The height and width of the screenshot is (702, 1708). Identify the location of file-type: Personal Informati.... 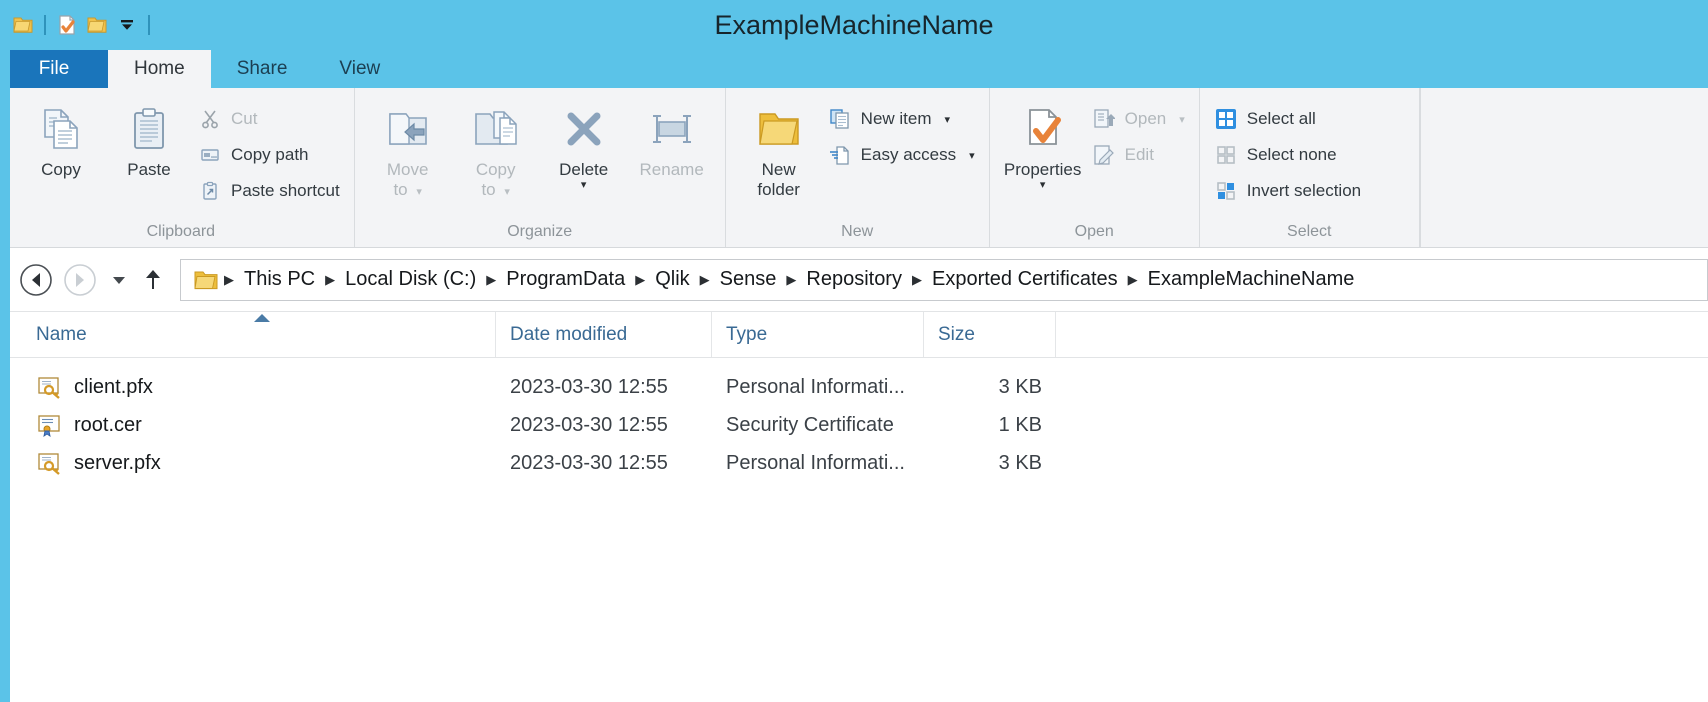
(815, 386).